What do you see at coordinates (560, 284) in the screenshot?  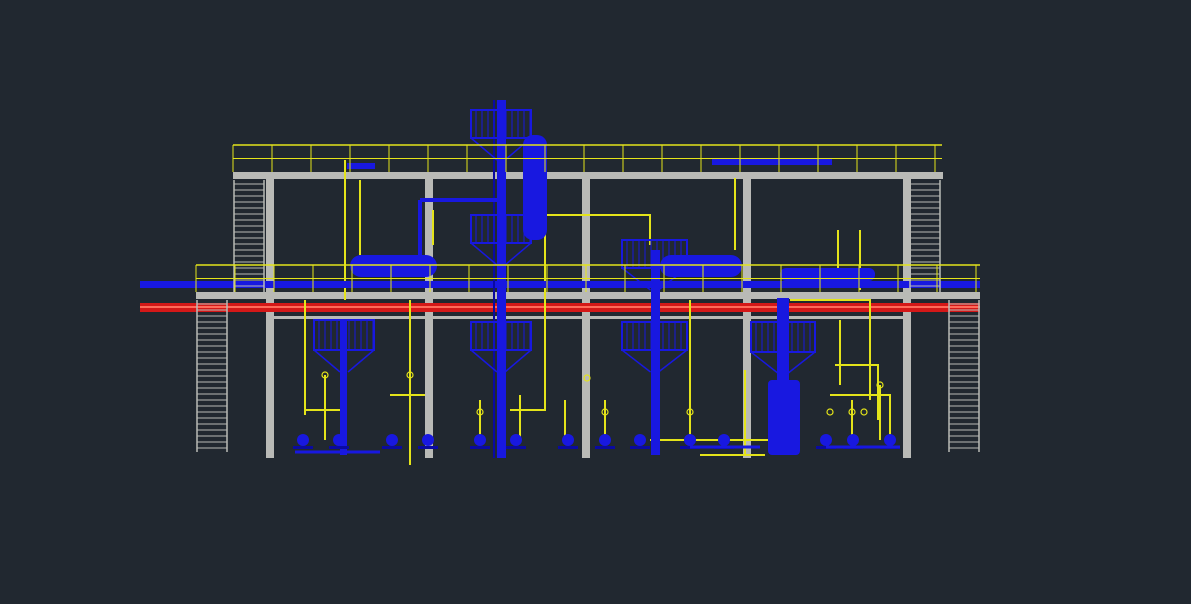 I see `main-header-pipe` at bounding box center [560, 284].